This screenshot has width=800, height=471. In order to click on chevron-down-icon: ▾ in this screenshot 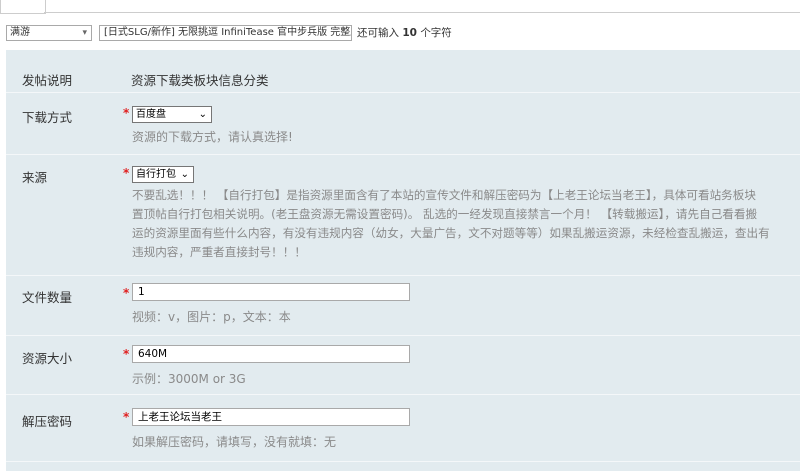, I will do `click(84, 33)`.